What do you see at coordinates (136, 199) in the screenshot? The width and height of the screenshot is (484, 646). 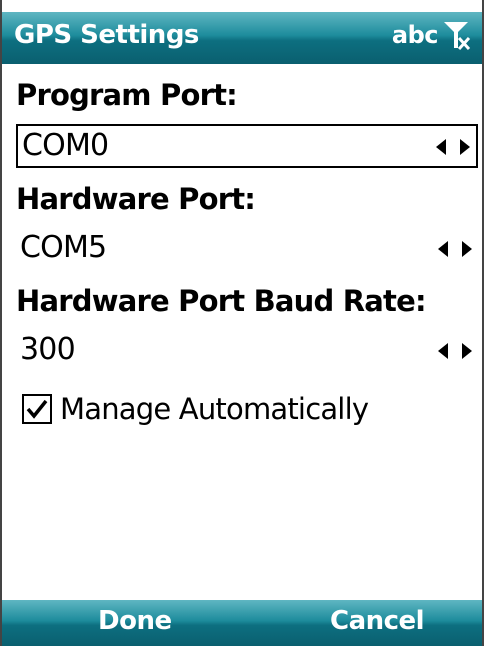 I see `hardware-port-label: Hardware Port:` at bounding box center [136, 199].